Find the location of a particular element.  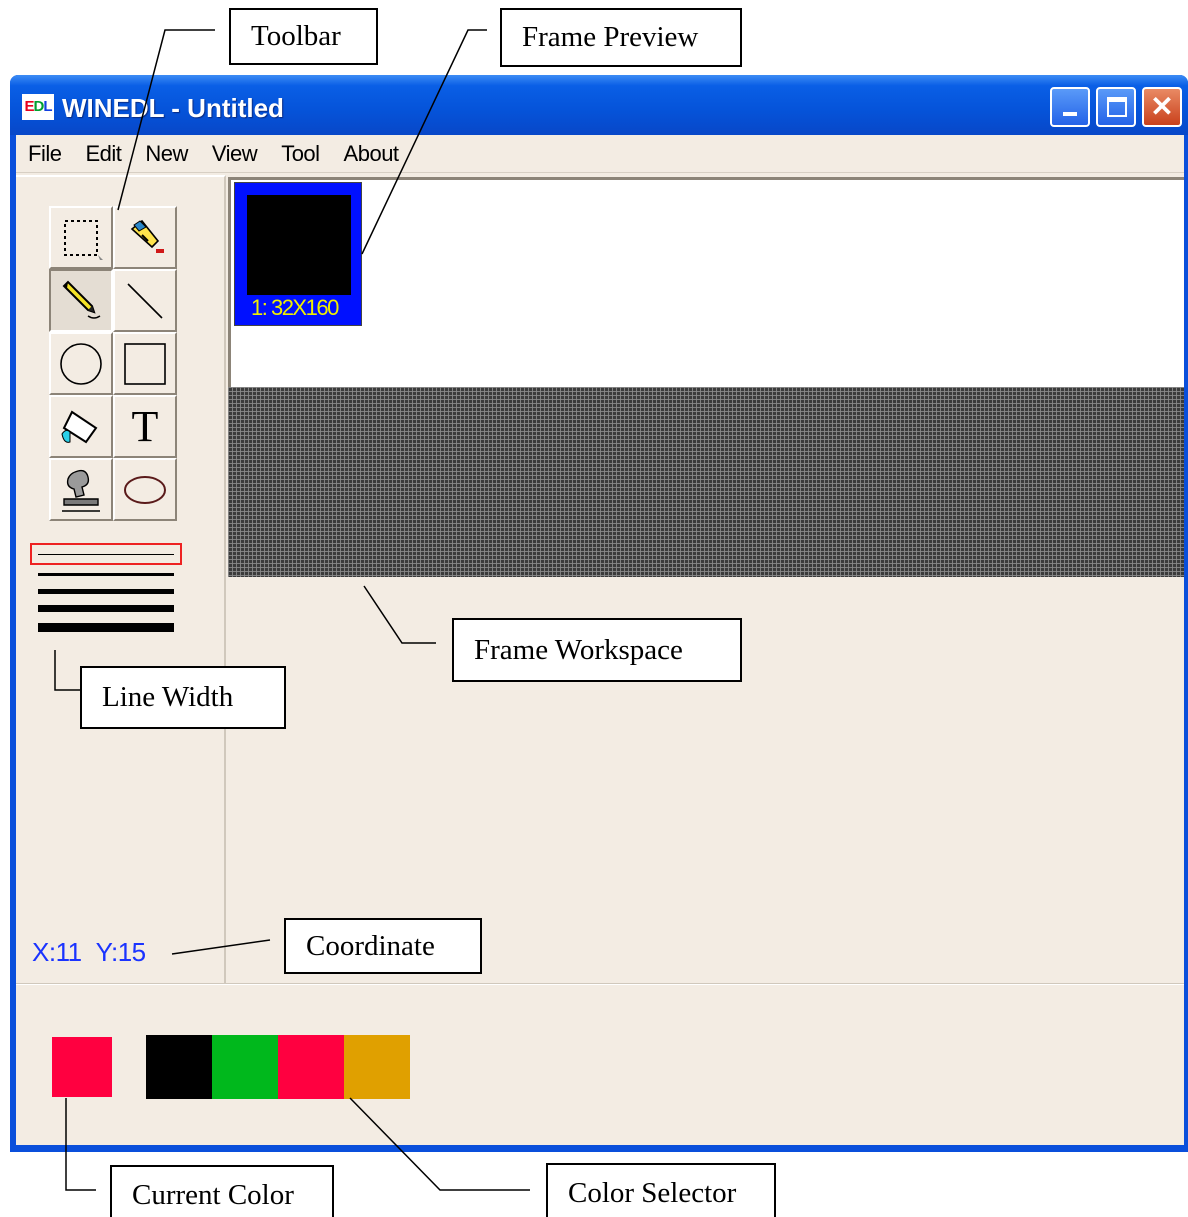

current-color-callout: Current Color is located at coordinates (222, 1191).